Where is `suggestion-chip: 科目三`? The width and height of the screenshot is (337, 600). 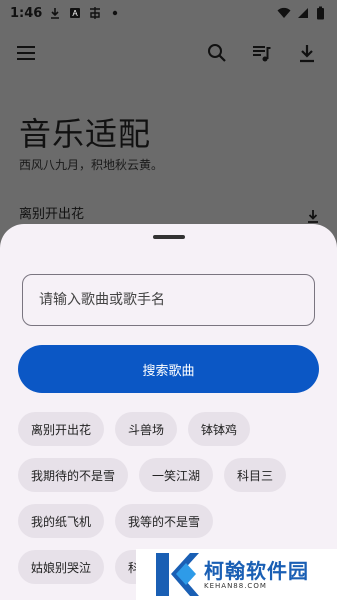 suggestion-chip: 科目三 is located at coordinates (255, 475).